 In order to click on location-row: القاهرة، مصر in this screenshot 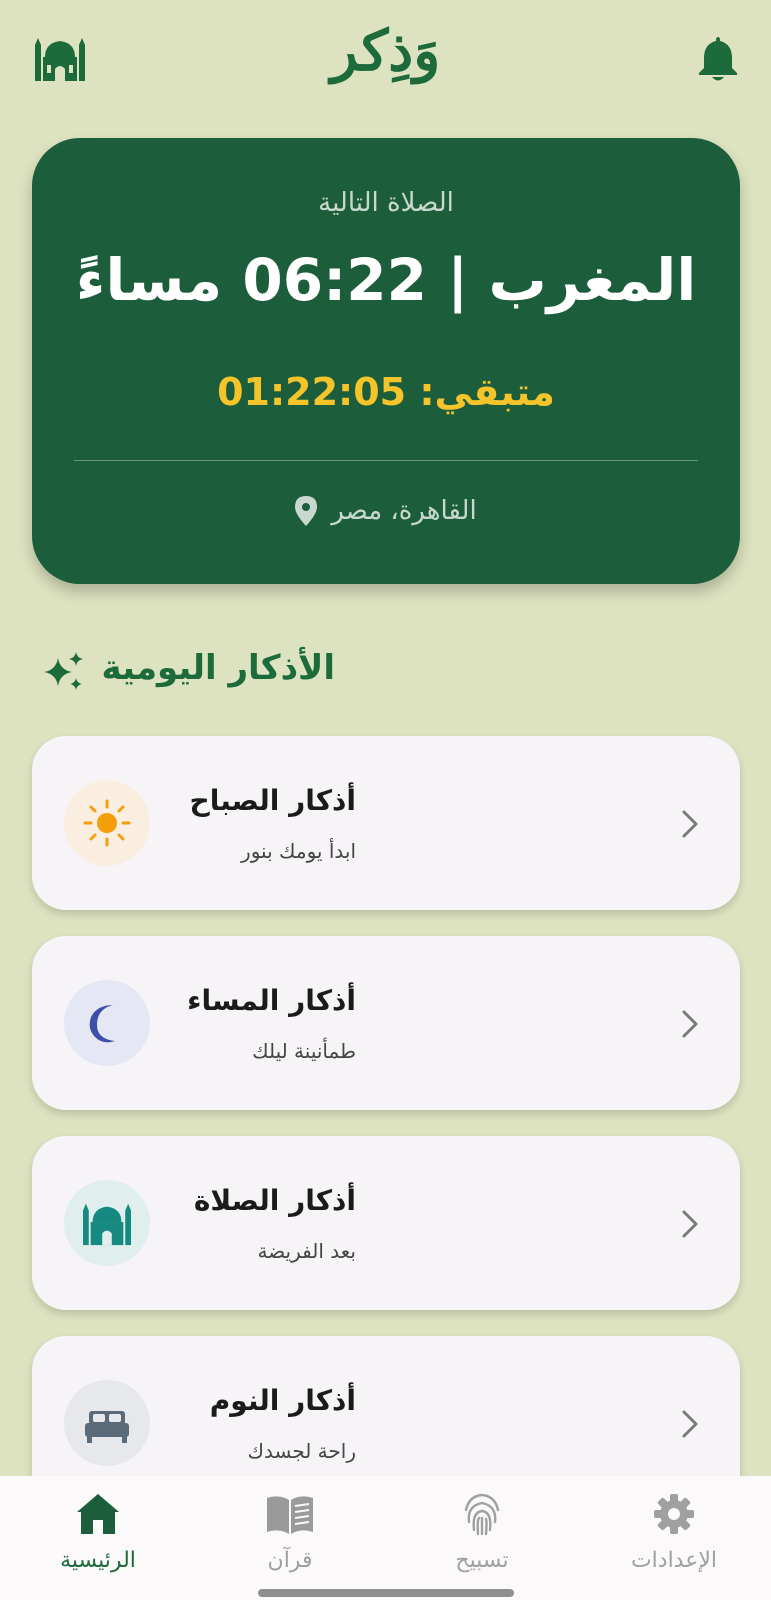, I will do `click(386, 511)`.